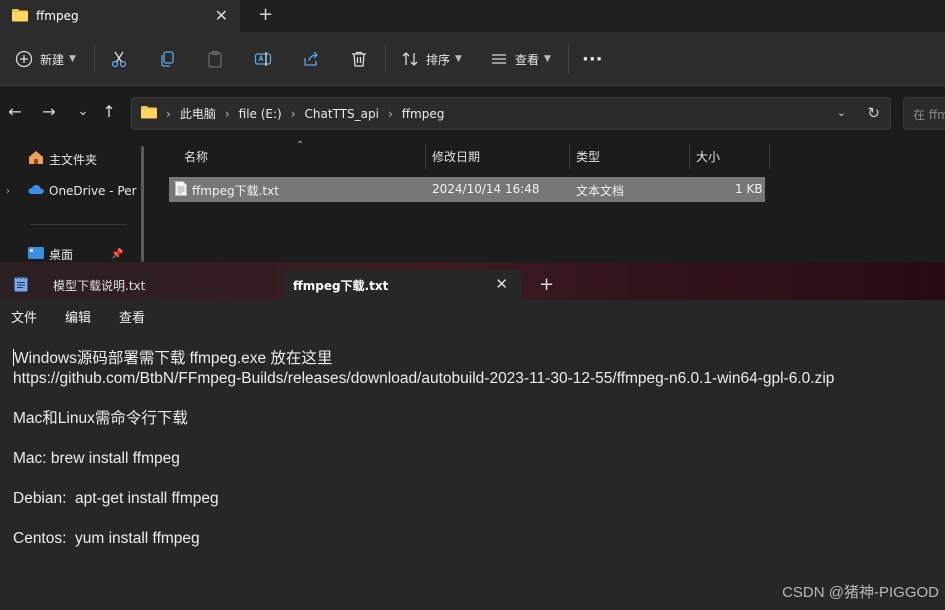  I want to click on expand-chevron-icon: ⌄, so click(83, 112).